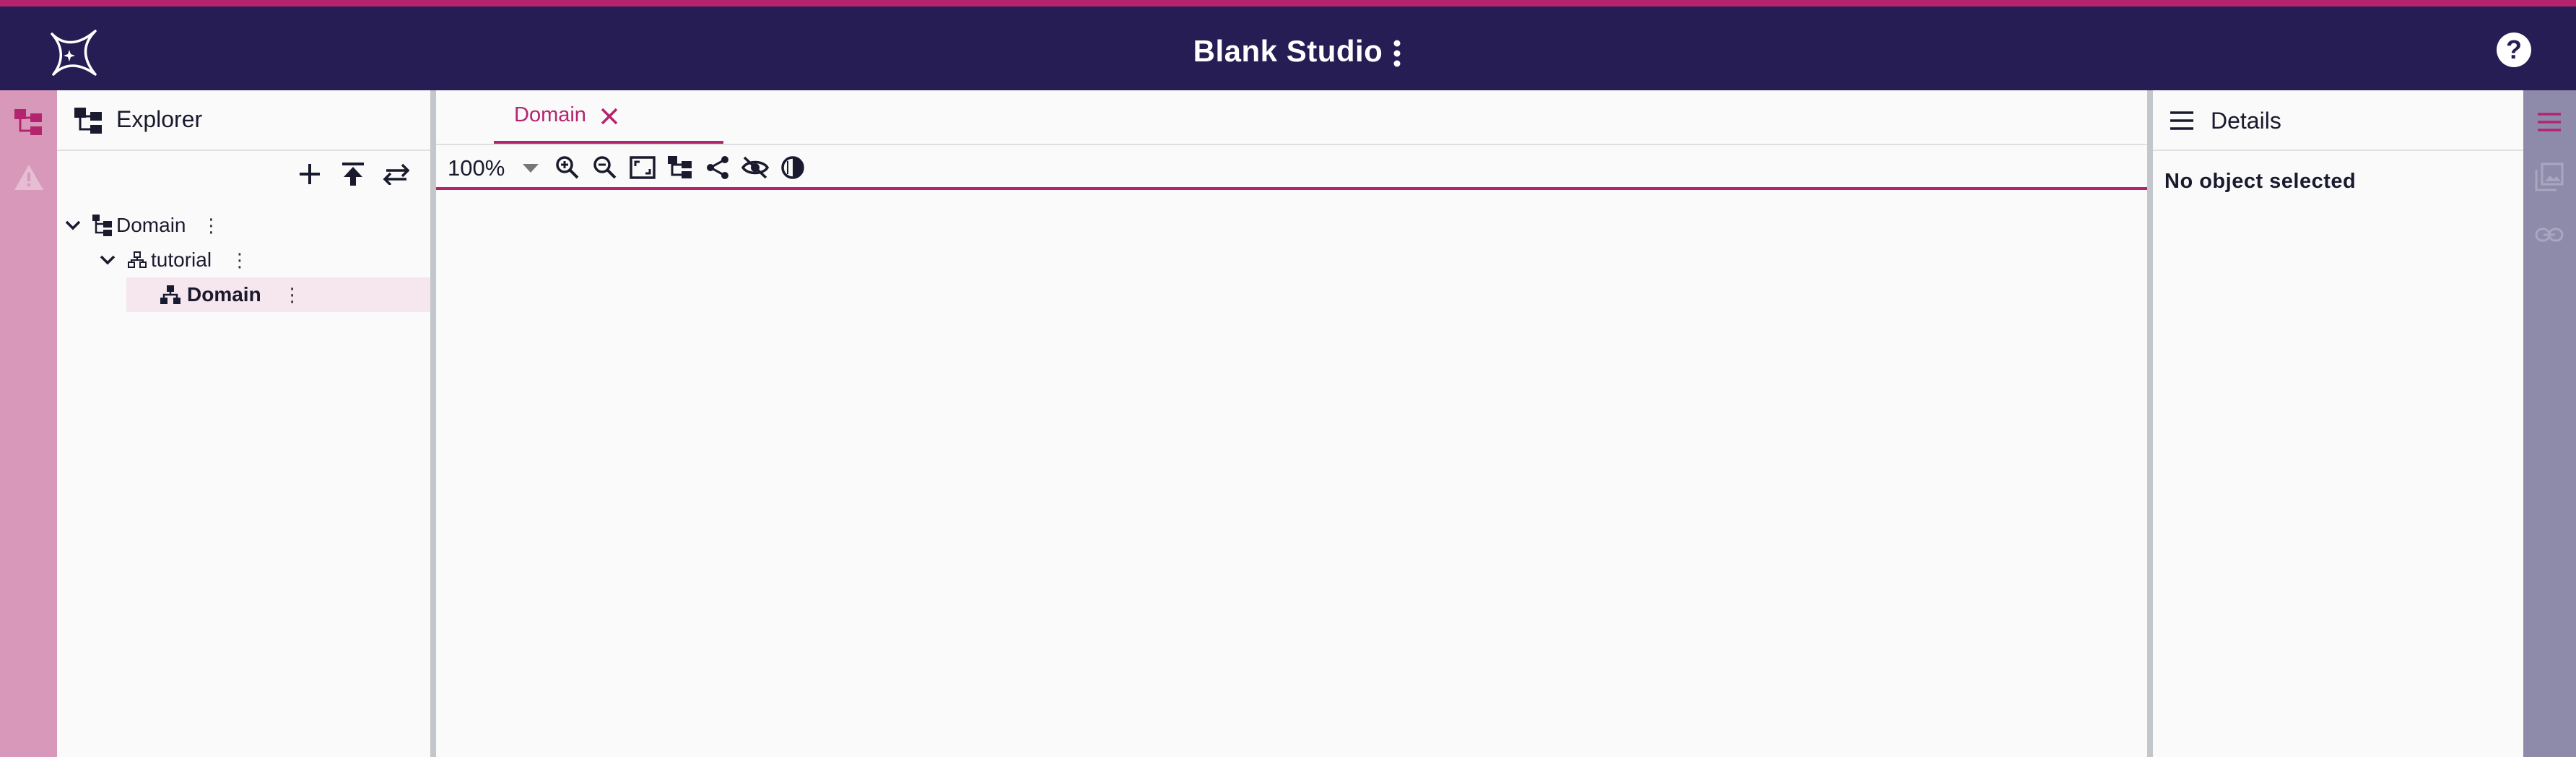  What do you see at coordinates (2150, 423) in the screenshot?
I see `details-resize-handle` at bounding box center [2150, 423].